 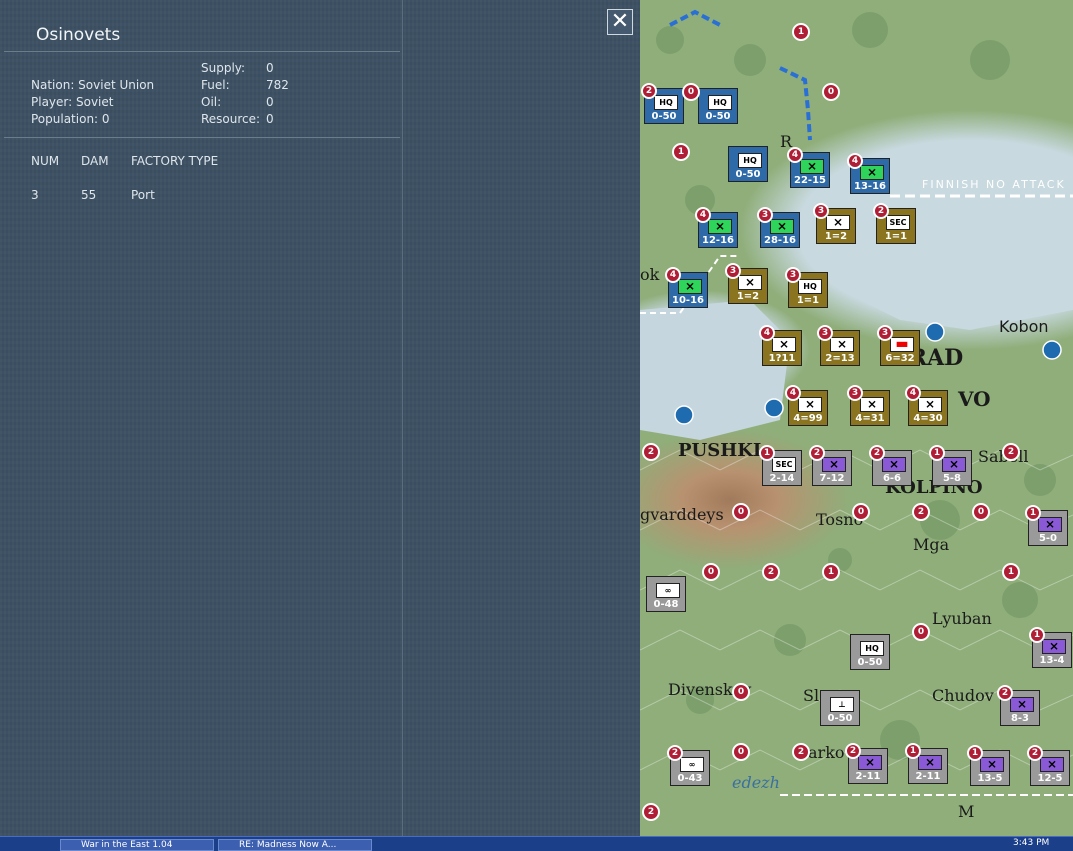 I want to click on unit-counter: ⨯ 13-5 1, so click(x=988, y=765).